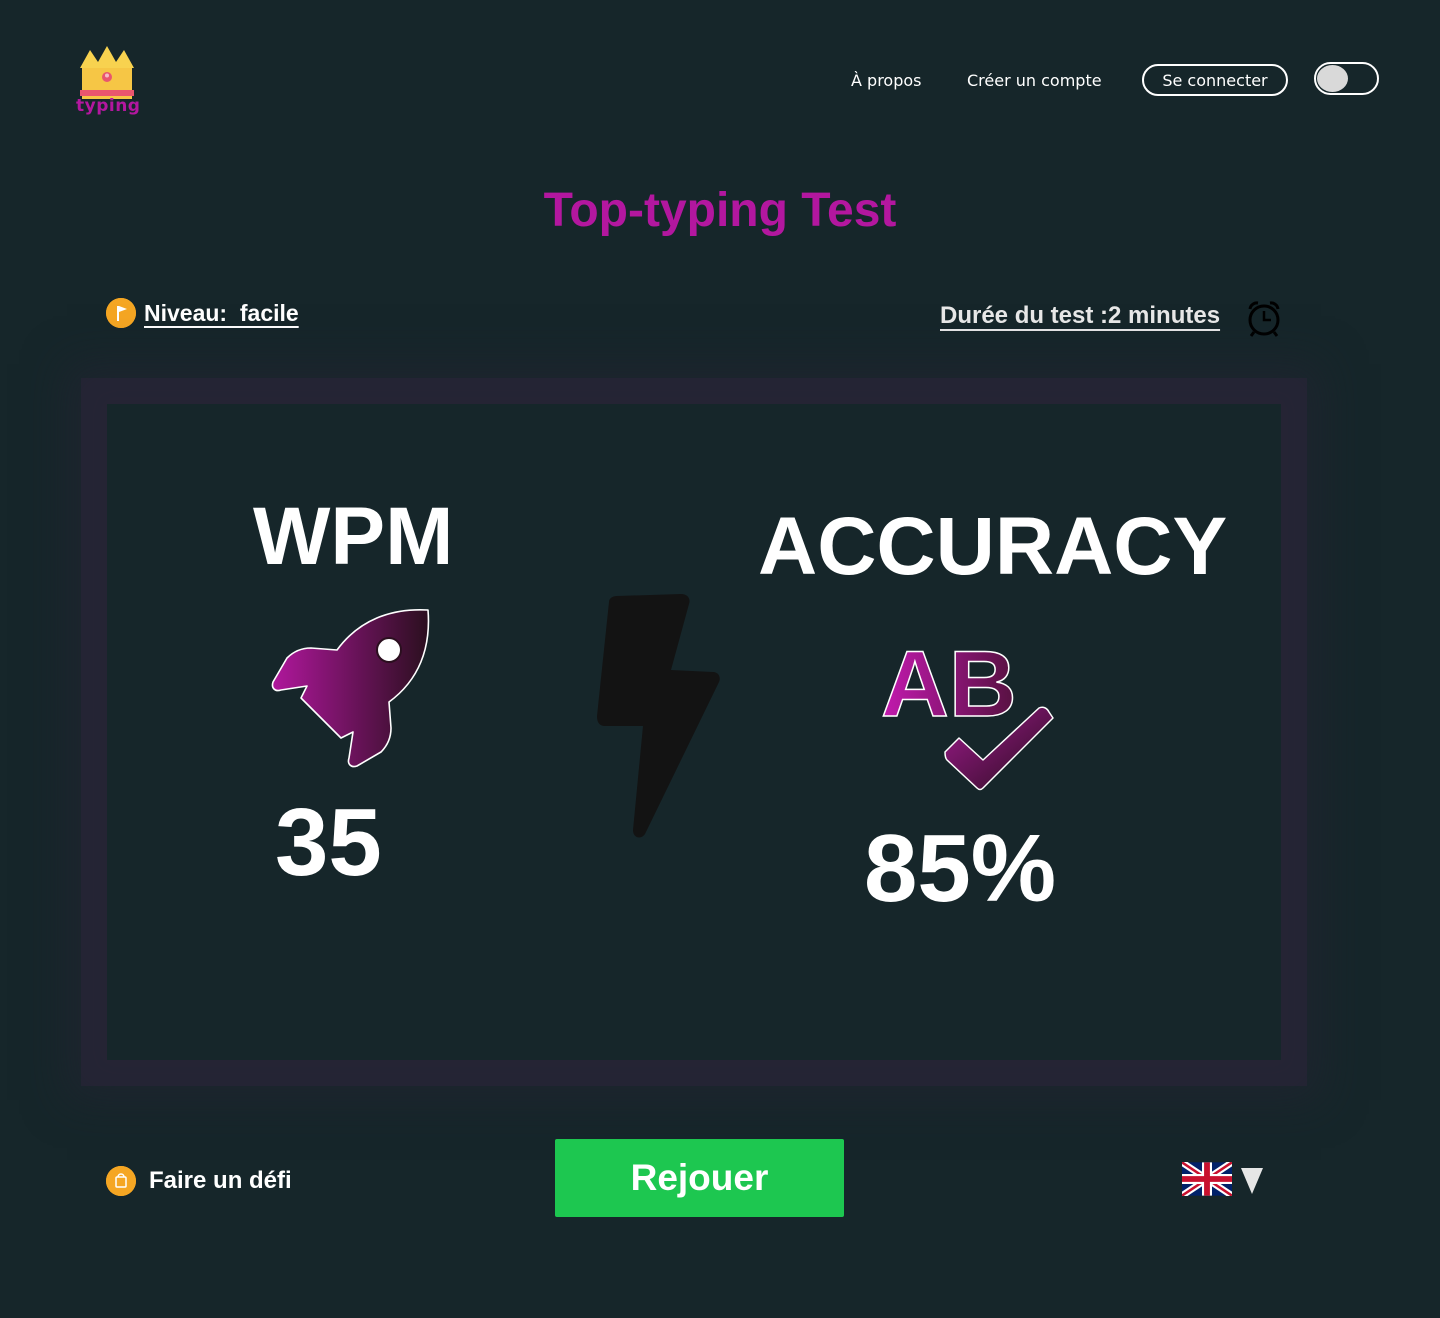  Describe the element at coordinates (658, 716) in the screenshot. I see `lightning-icon` at that location.